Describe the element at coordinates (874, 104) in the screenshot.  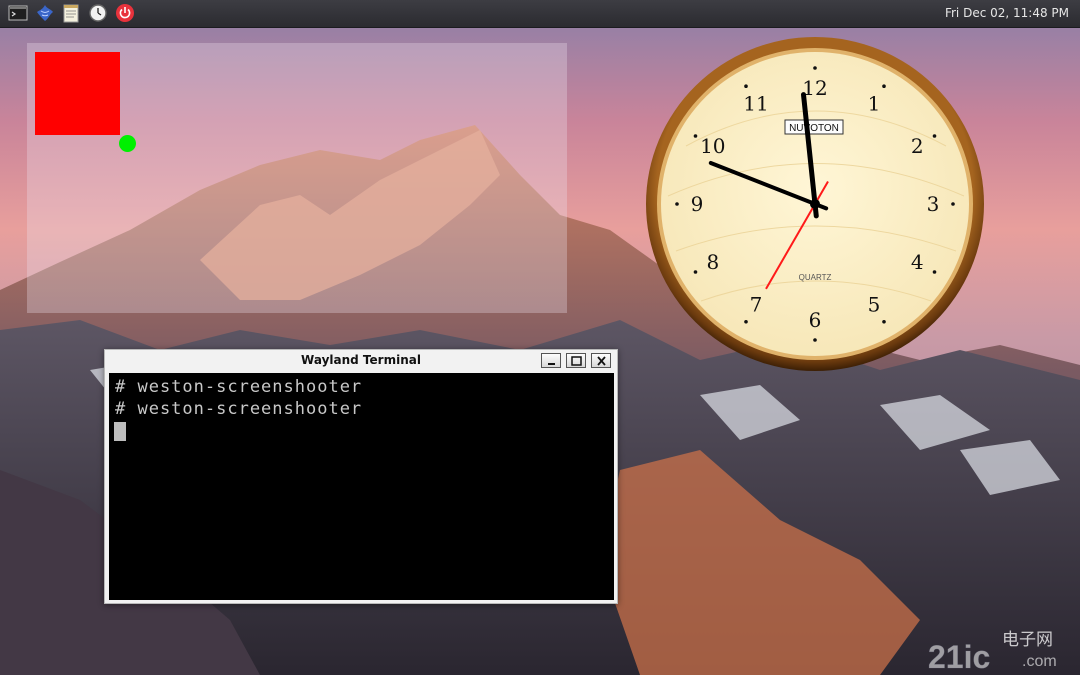
I see `clock-numeral: 1` at that location.